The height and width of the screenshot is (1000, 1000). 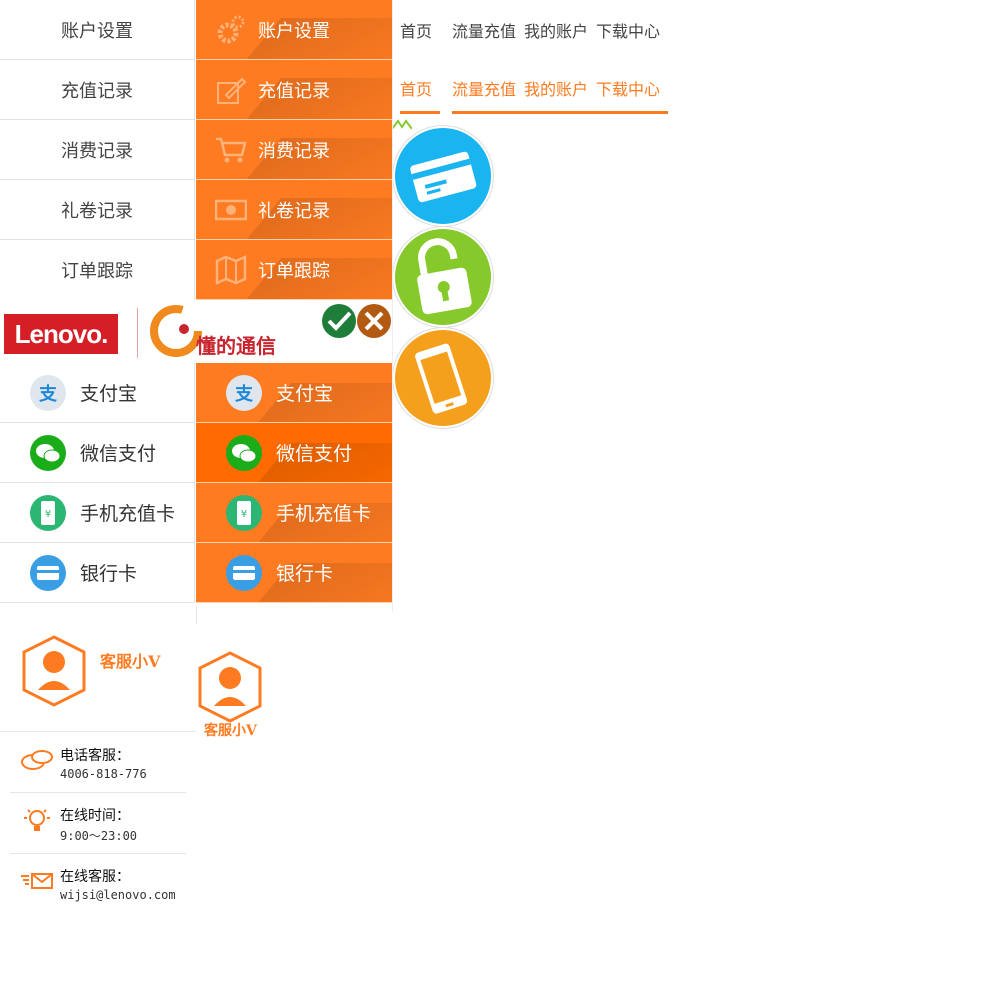 What do you see at coordinates (402, 122) in the screenshot?
I see `nav-indicator-icon` at bounding box center [402, 122].